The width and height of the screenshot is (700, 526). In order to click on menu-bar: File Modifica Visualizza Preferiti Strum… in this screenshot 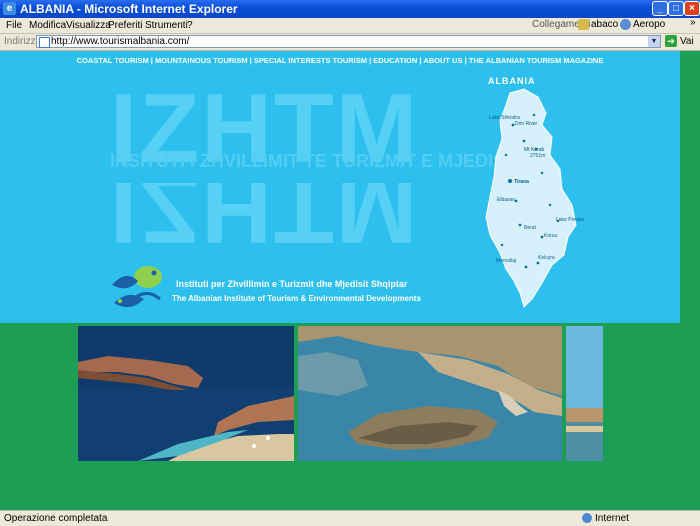, I will do `click(350, 25)`.